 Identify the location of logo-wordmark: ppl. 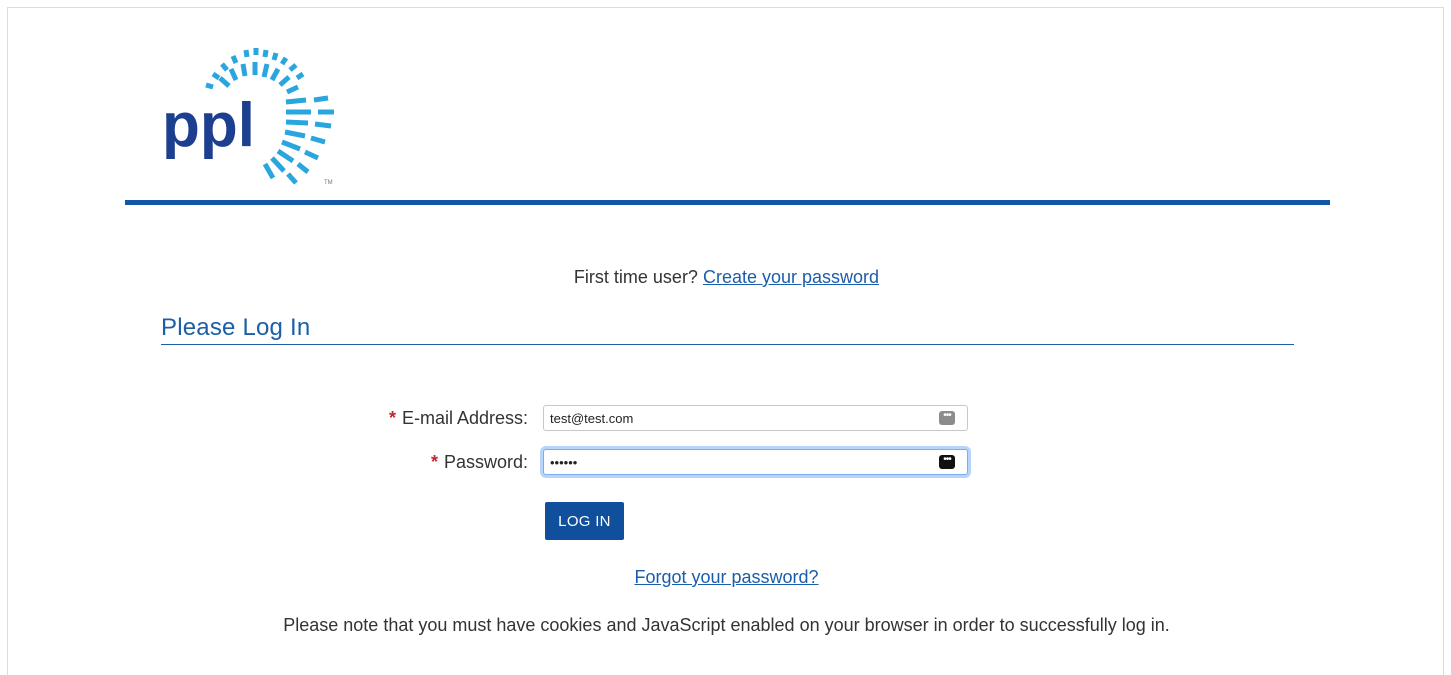
(208, 125).